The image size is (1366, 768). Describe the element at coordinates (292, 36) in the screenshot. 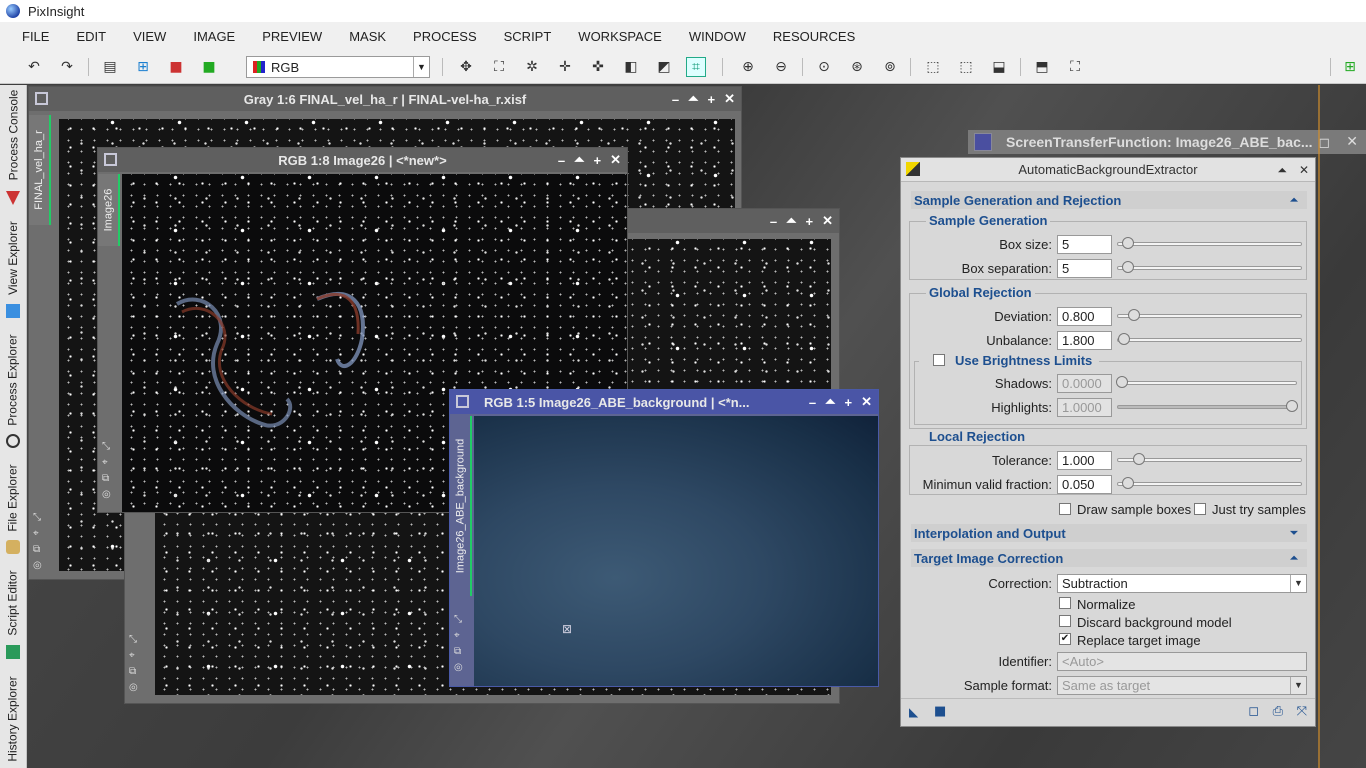

I see `menu-preview: PREVIEW` at that location.